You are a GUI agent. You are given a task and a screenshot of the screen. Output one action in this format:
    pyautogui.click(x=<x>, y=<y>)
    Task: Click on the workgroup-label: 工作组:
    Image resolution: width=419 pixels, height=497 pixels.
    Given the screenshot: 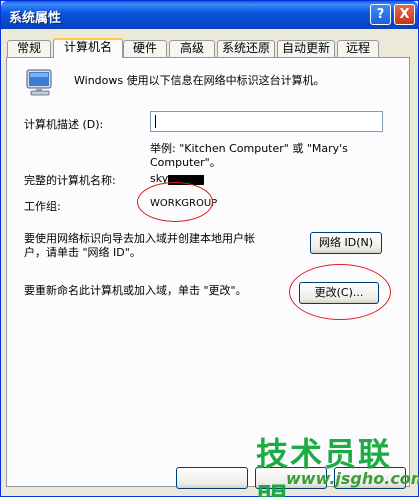 What is the action you would take?
    pyautogui.click(x=42, y=206)
    